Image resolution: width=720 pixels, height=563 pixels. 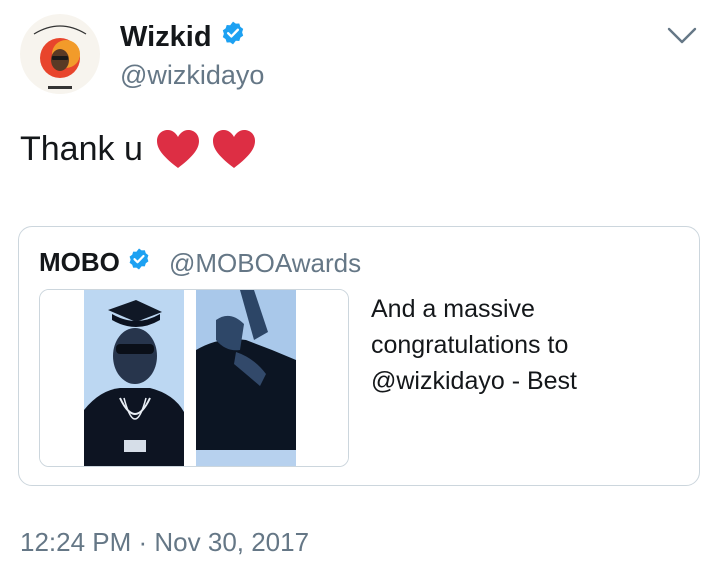 I want to click on author-avatar, so click(x=60, y=54).